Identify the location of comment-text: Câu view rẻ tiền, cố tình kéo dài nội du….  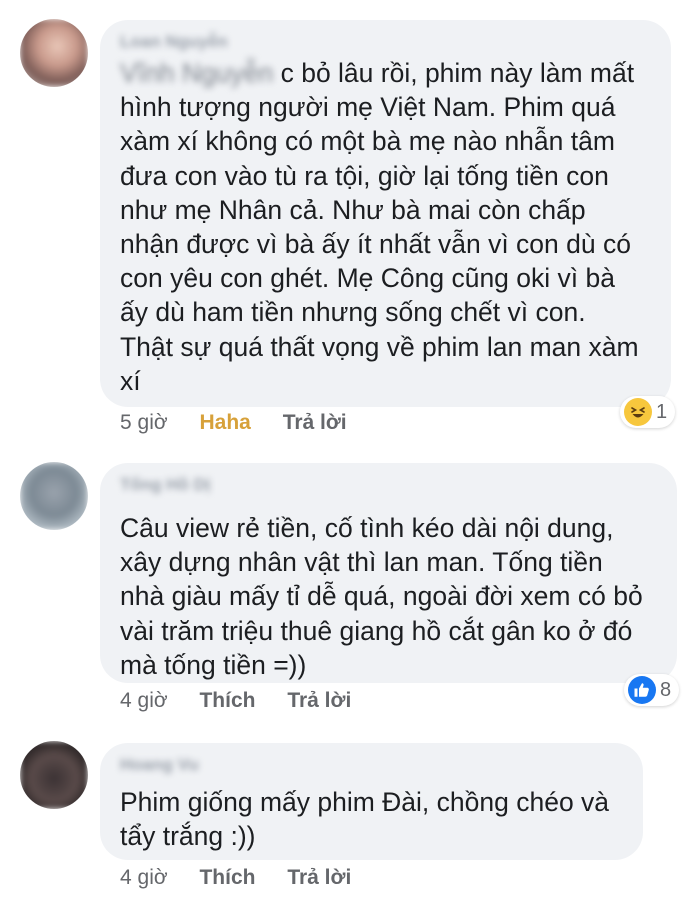
(381, 596).